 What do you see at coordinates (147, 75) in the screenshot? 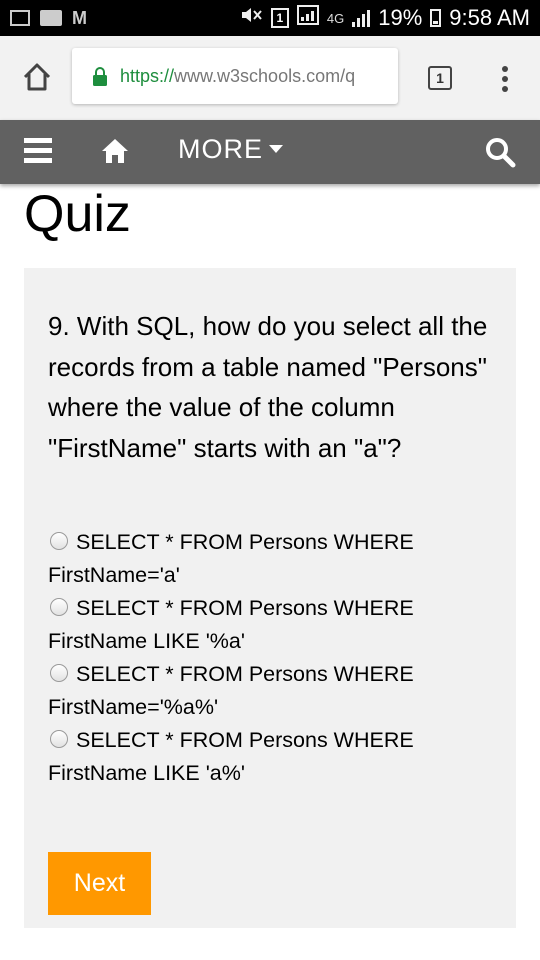
I see `url-scheme: https://` at bounding box center [147, 75].